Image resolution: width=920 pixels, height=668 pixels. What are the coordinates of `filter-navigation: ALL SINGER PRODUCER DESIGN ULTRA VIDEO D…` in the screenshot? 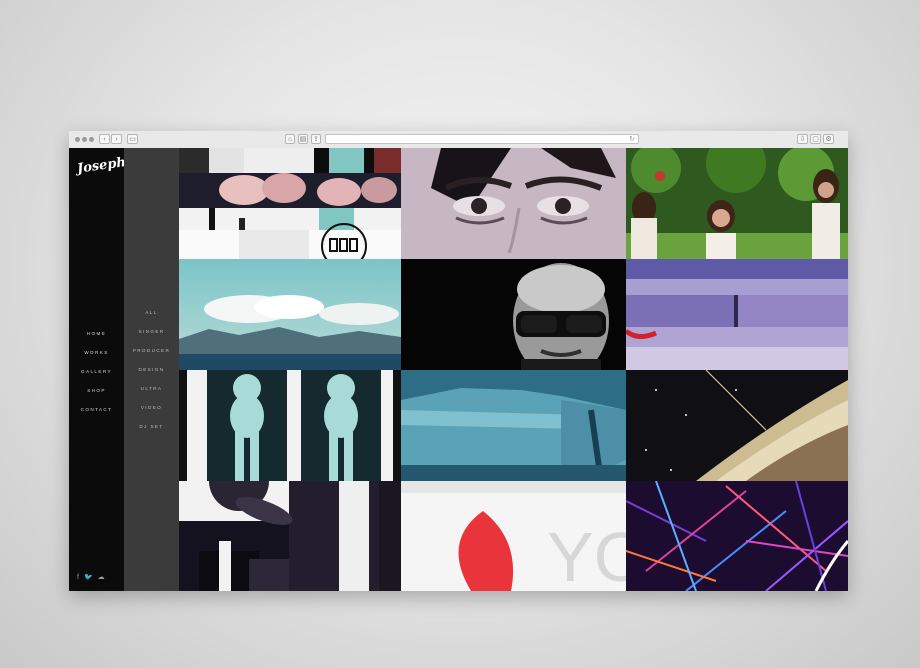 It's located at (151, 369).